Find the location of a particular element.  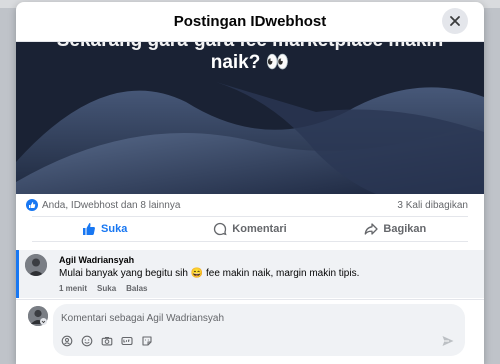

avatar is located at coordinates (36, 265).